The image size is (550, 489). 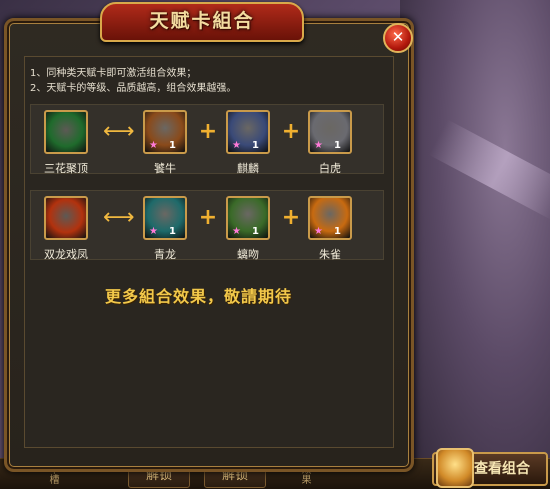 What do you see at coordinates (248, 132) in the screenshot?
I see `qilin-icon: ★ 1` at bounding box center [248, 132].